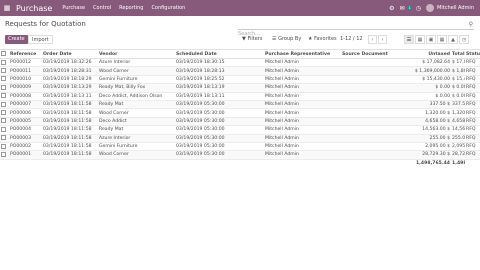 The height and width of the screenshot is (270, 480). I want to click on column-header-order-date: Order Date, so click(70, 54).